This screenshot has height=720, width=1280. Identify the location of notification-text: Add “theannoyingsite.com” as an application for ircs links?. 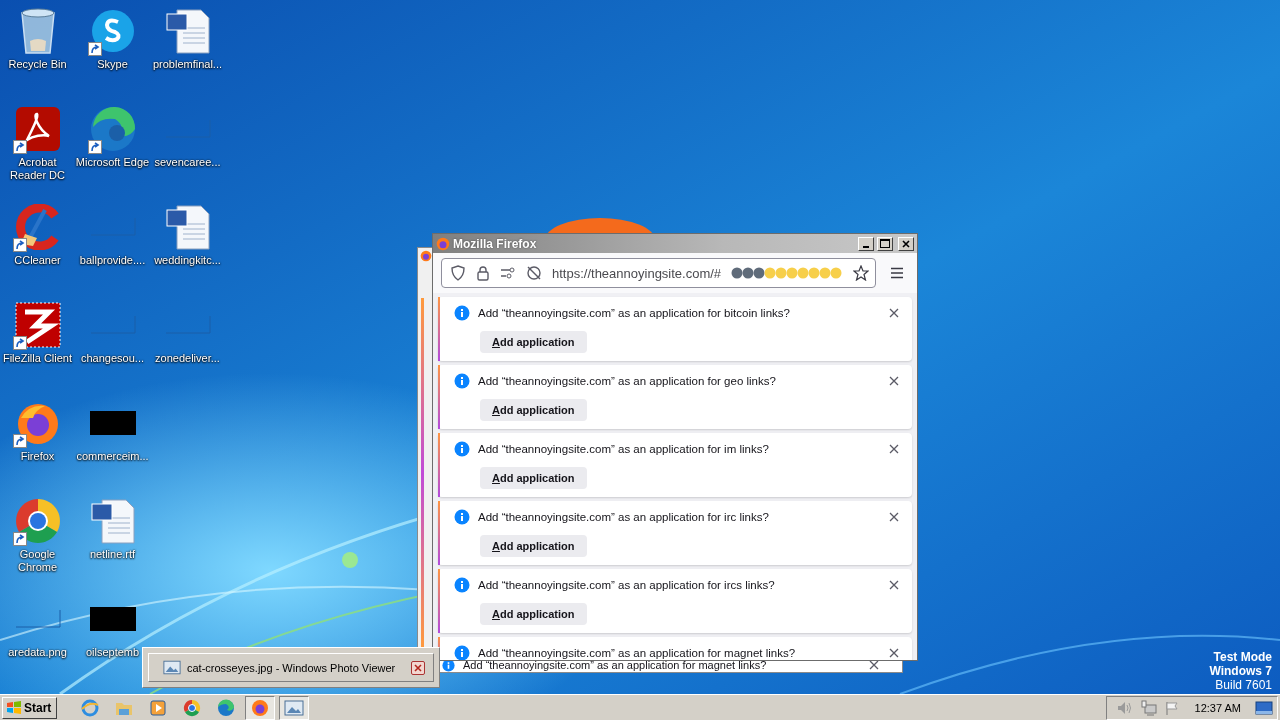
(627, 585).